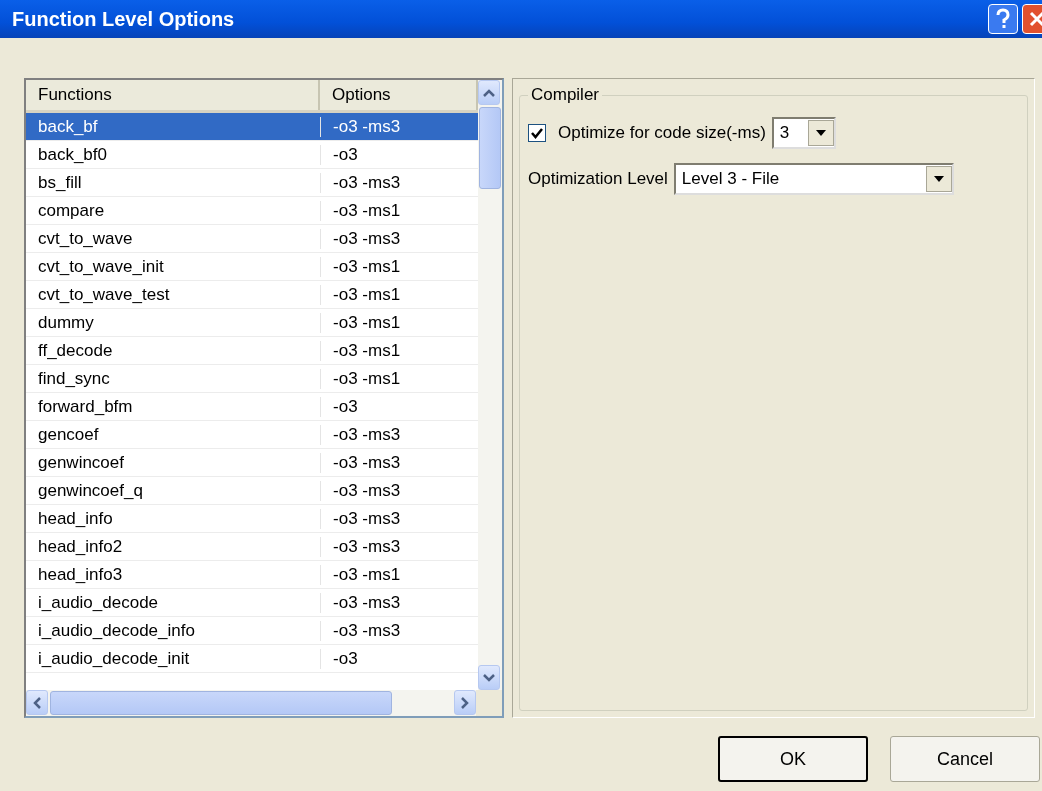 The height and width of the screenshot is (791, 1042). Describe the element at coordinates (173, 95) in the screenshot. I see `column-header: Functions` at that location.